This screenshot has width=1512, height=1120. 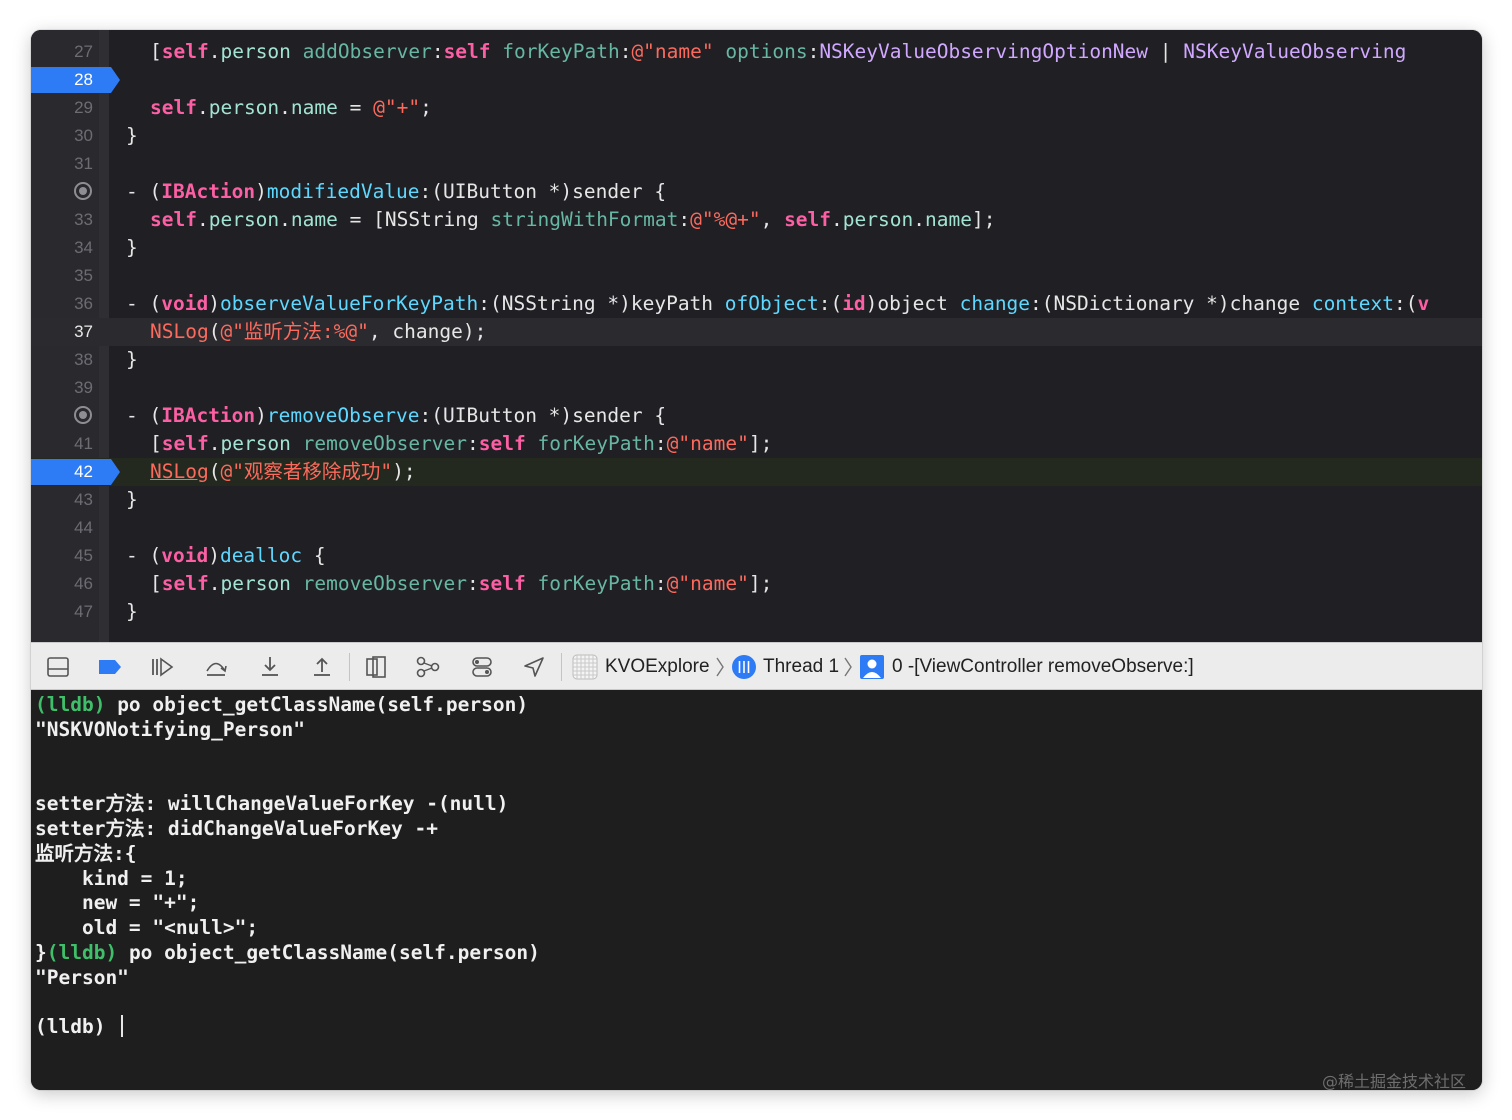 I want to click on breadcrumb-thread: Thread 1, so click(x=801, y=667).